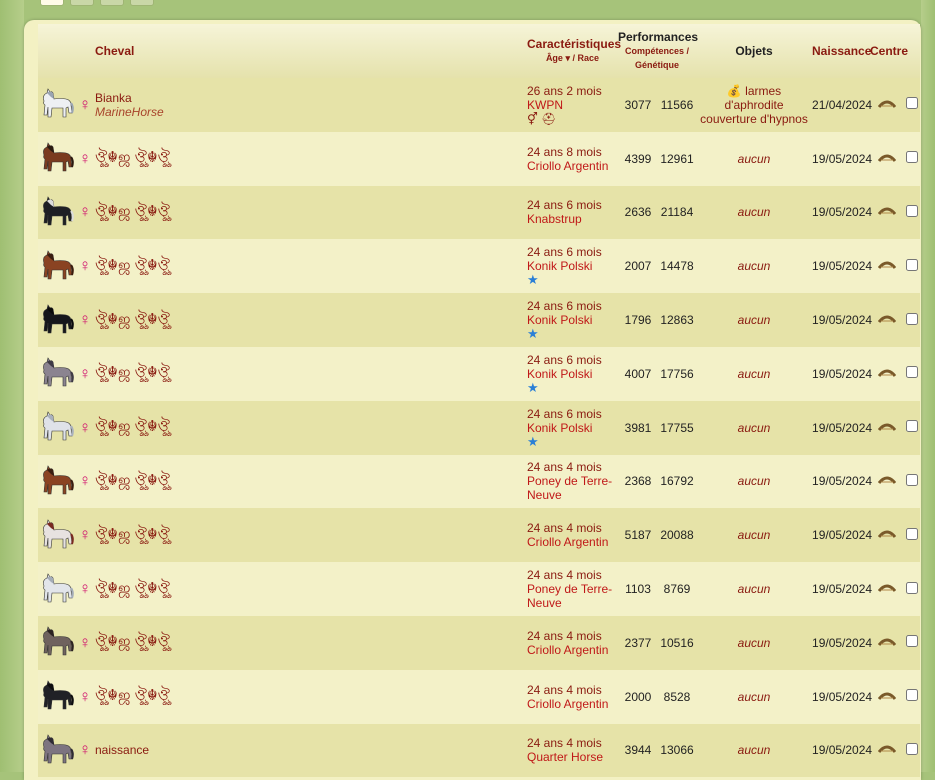 This screenshot has width=935, height=780. Describe the element at coordinates (311, 51) in the screenshot. I see `col-cheval: Cheval` at that location.